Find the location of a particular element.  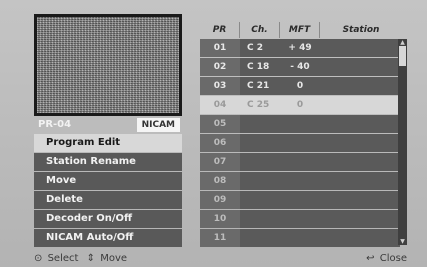

menu-item-station-rename: Station Rename is located at coordinates (108, 162).